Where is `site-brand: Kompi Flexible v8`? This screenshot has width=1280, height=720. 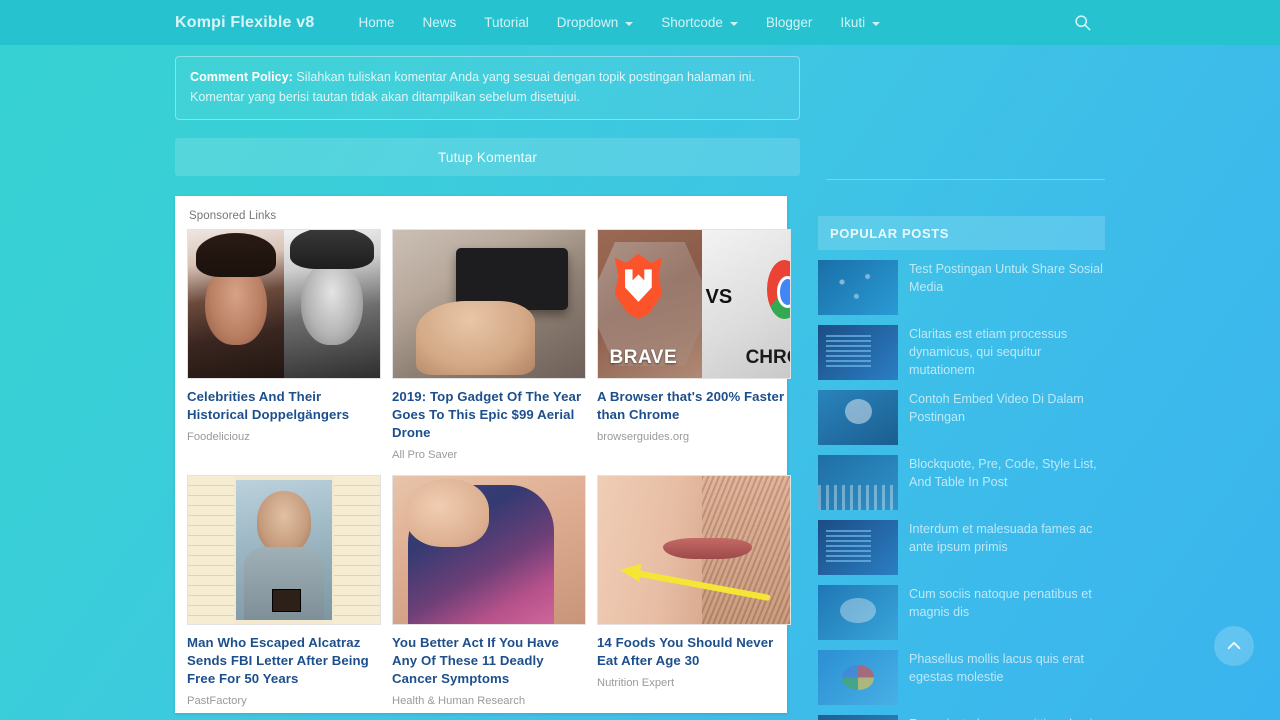 site-brand: Kompi Flexible v8 is located at coordinates (244, 23).